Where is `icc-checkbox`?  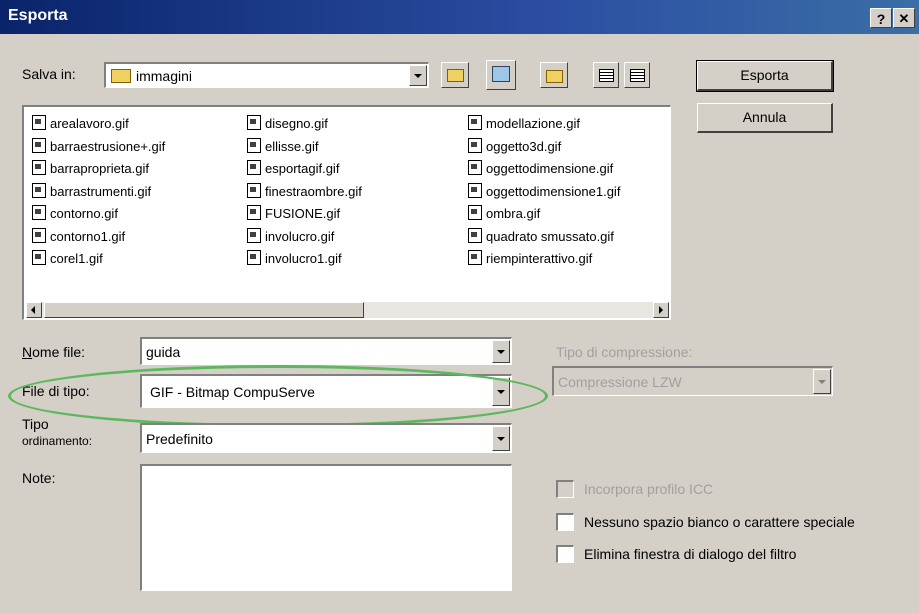
icc-checkbox is located at coordinates (565, 489).